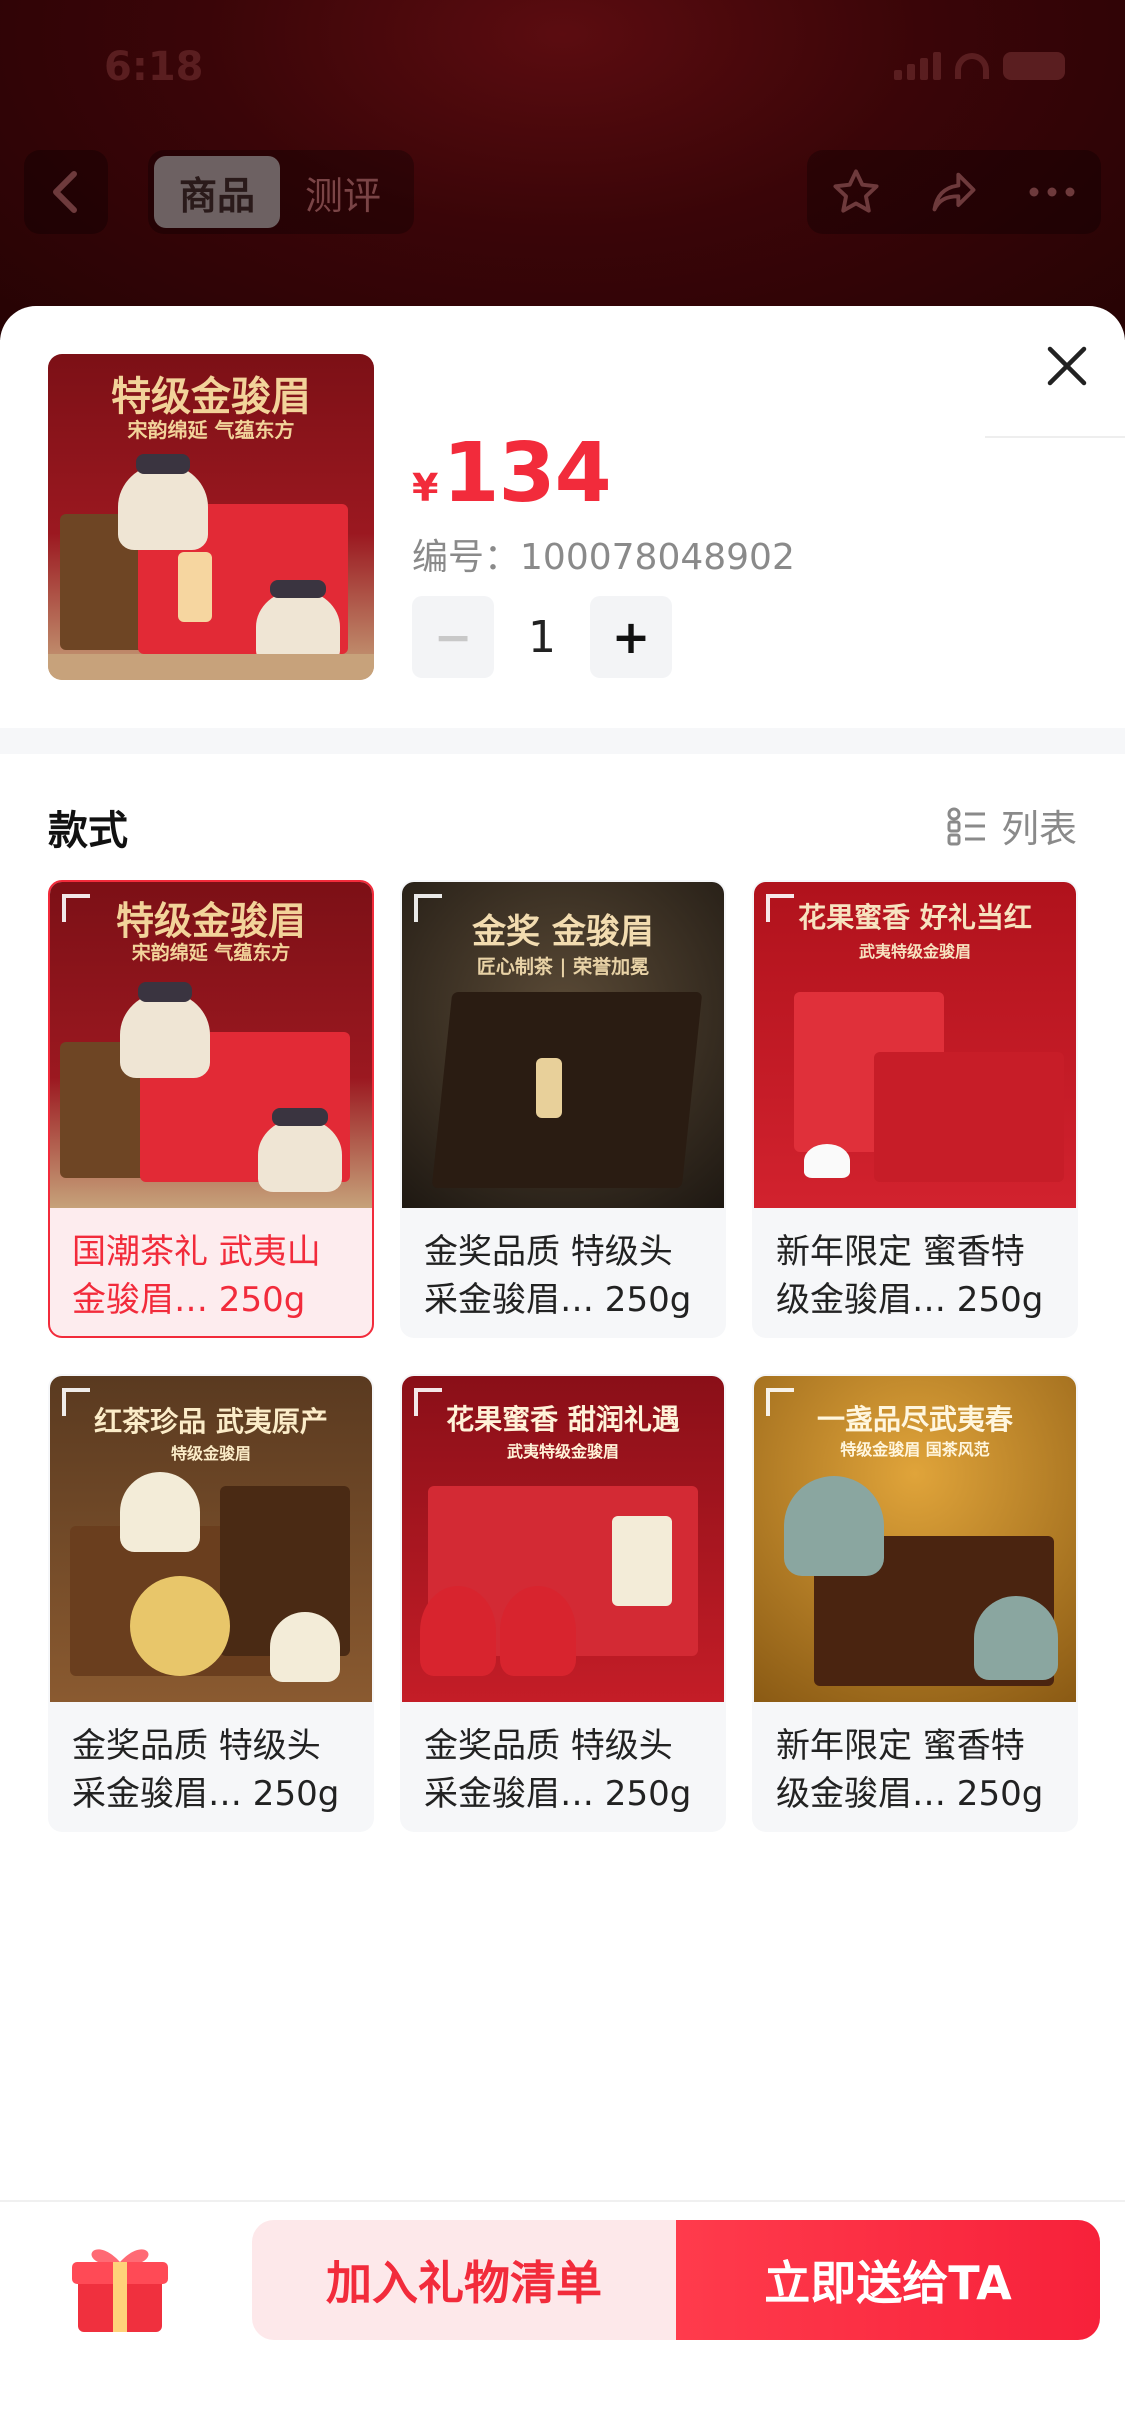  I want to click on sku-number: 编号：100078048902, so click(603, 554).